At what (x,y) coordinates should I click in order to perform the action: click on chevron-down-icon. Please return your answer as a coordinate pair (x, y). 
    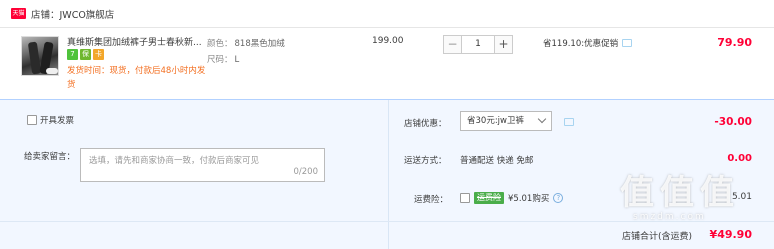
    Looking at the image, I should click on (542, 119).